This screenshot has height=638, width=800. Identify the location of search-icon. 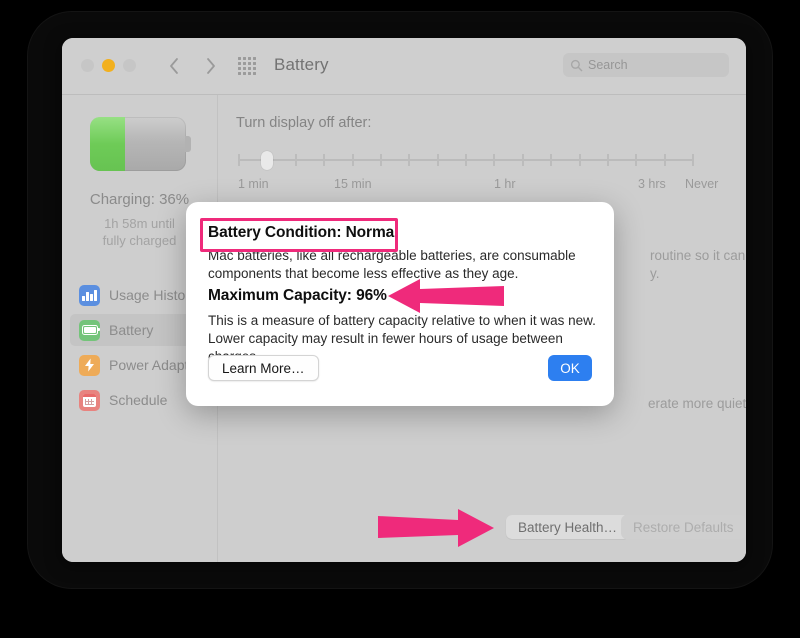
(576, 65).